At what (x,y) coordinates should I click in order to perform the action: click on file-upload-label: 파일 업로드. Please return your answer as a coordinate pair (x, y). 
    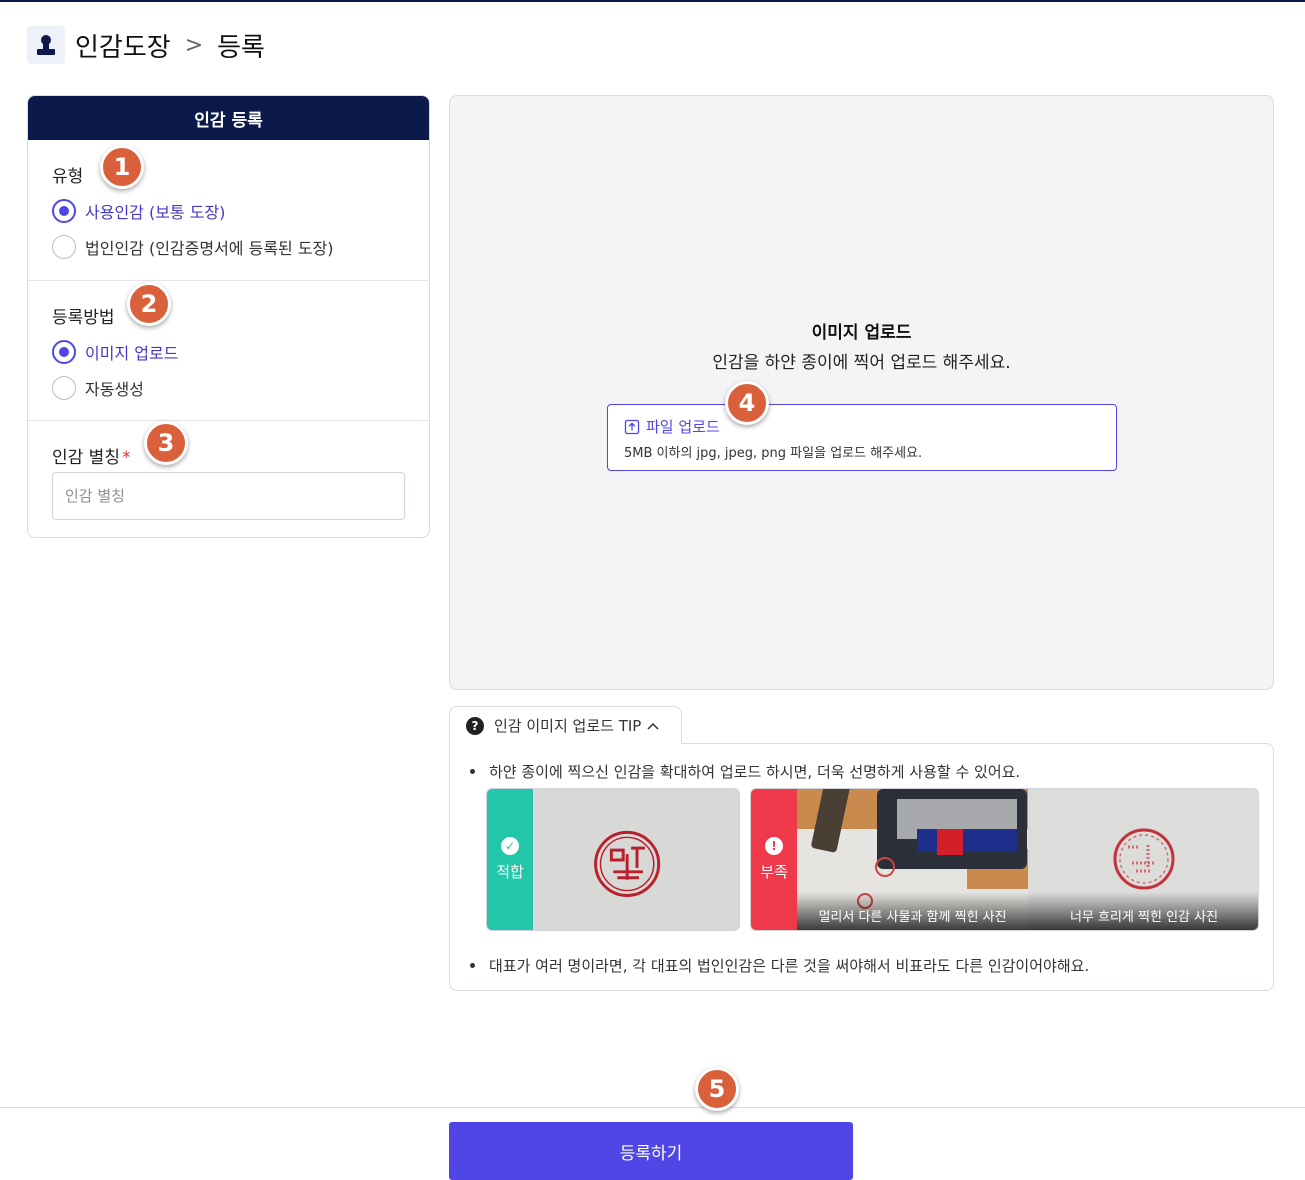
    Looking at the image, I should click on (683, 427).